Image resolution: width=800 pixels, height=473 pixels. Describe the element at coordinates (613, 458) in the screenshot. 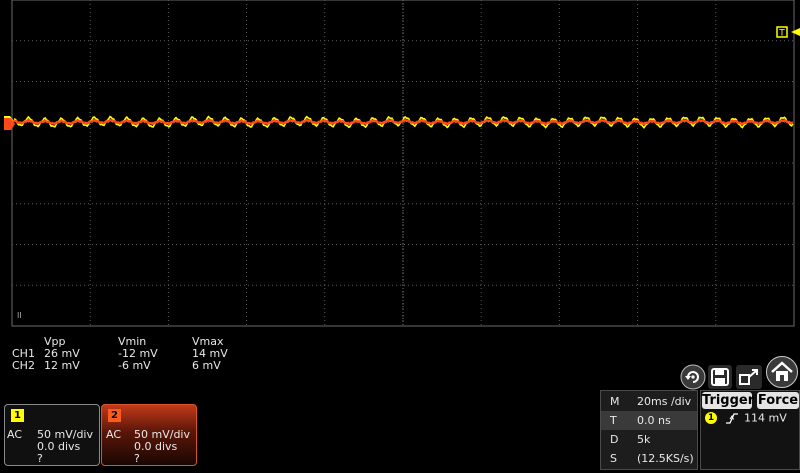

I see `row-key: S` at that location.